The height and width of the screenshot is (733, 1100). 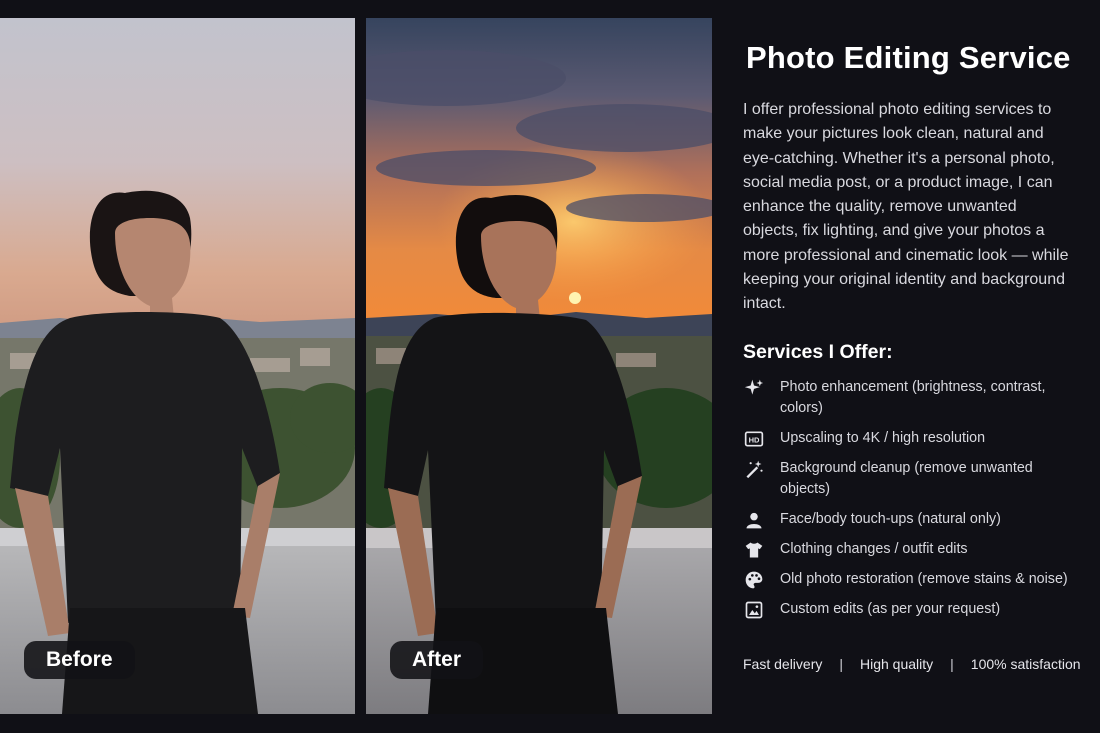 I want to click on image-icon, so click(x=754, y=610).